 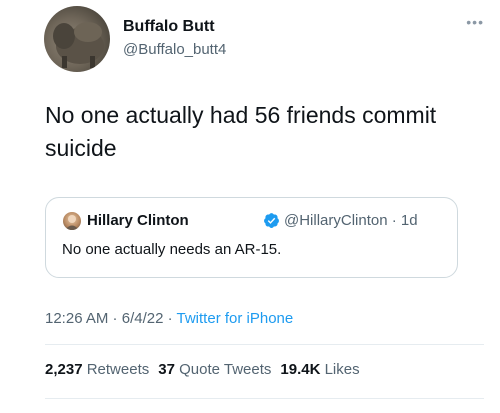 What do you see at coordinates (351, 220) in the screenshot?
I see `quoted-author-handle-time: @HillaryClinton · 1d` at bounding box center [351, 220].